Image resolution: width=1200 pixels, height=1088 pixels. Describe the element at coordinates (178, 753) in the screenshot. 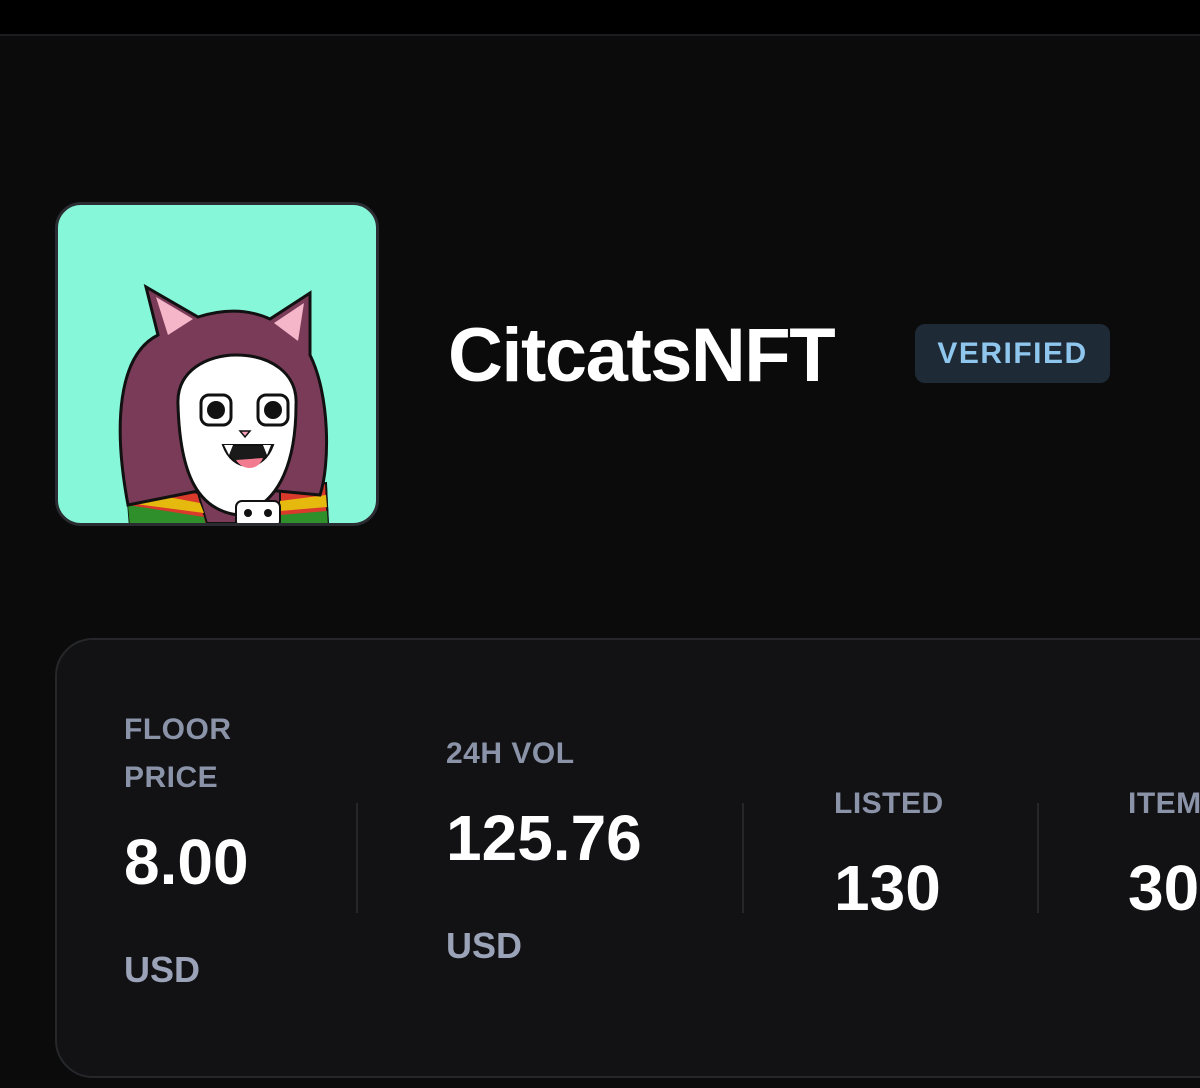

I see `floor-price-label: FLOOR PRICE` at that location.